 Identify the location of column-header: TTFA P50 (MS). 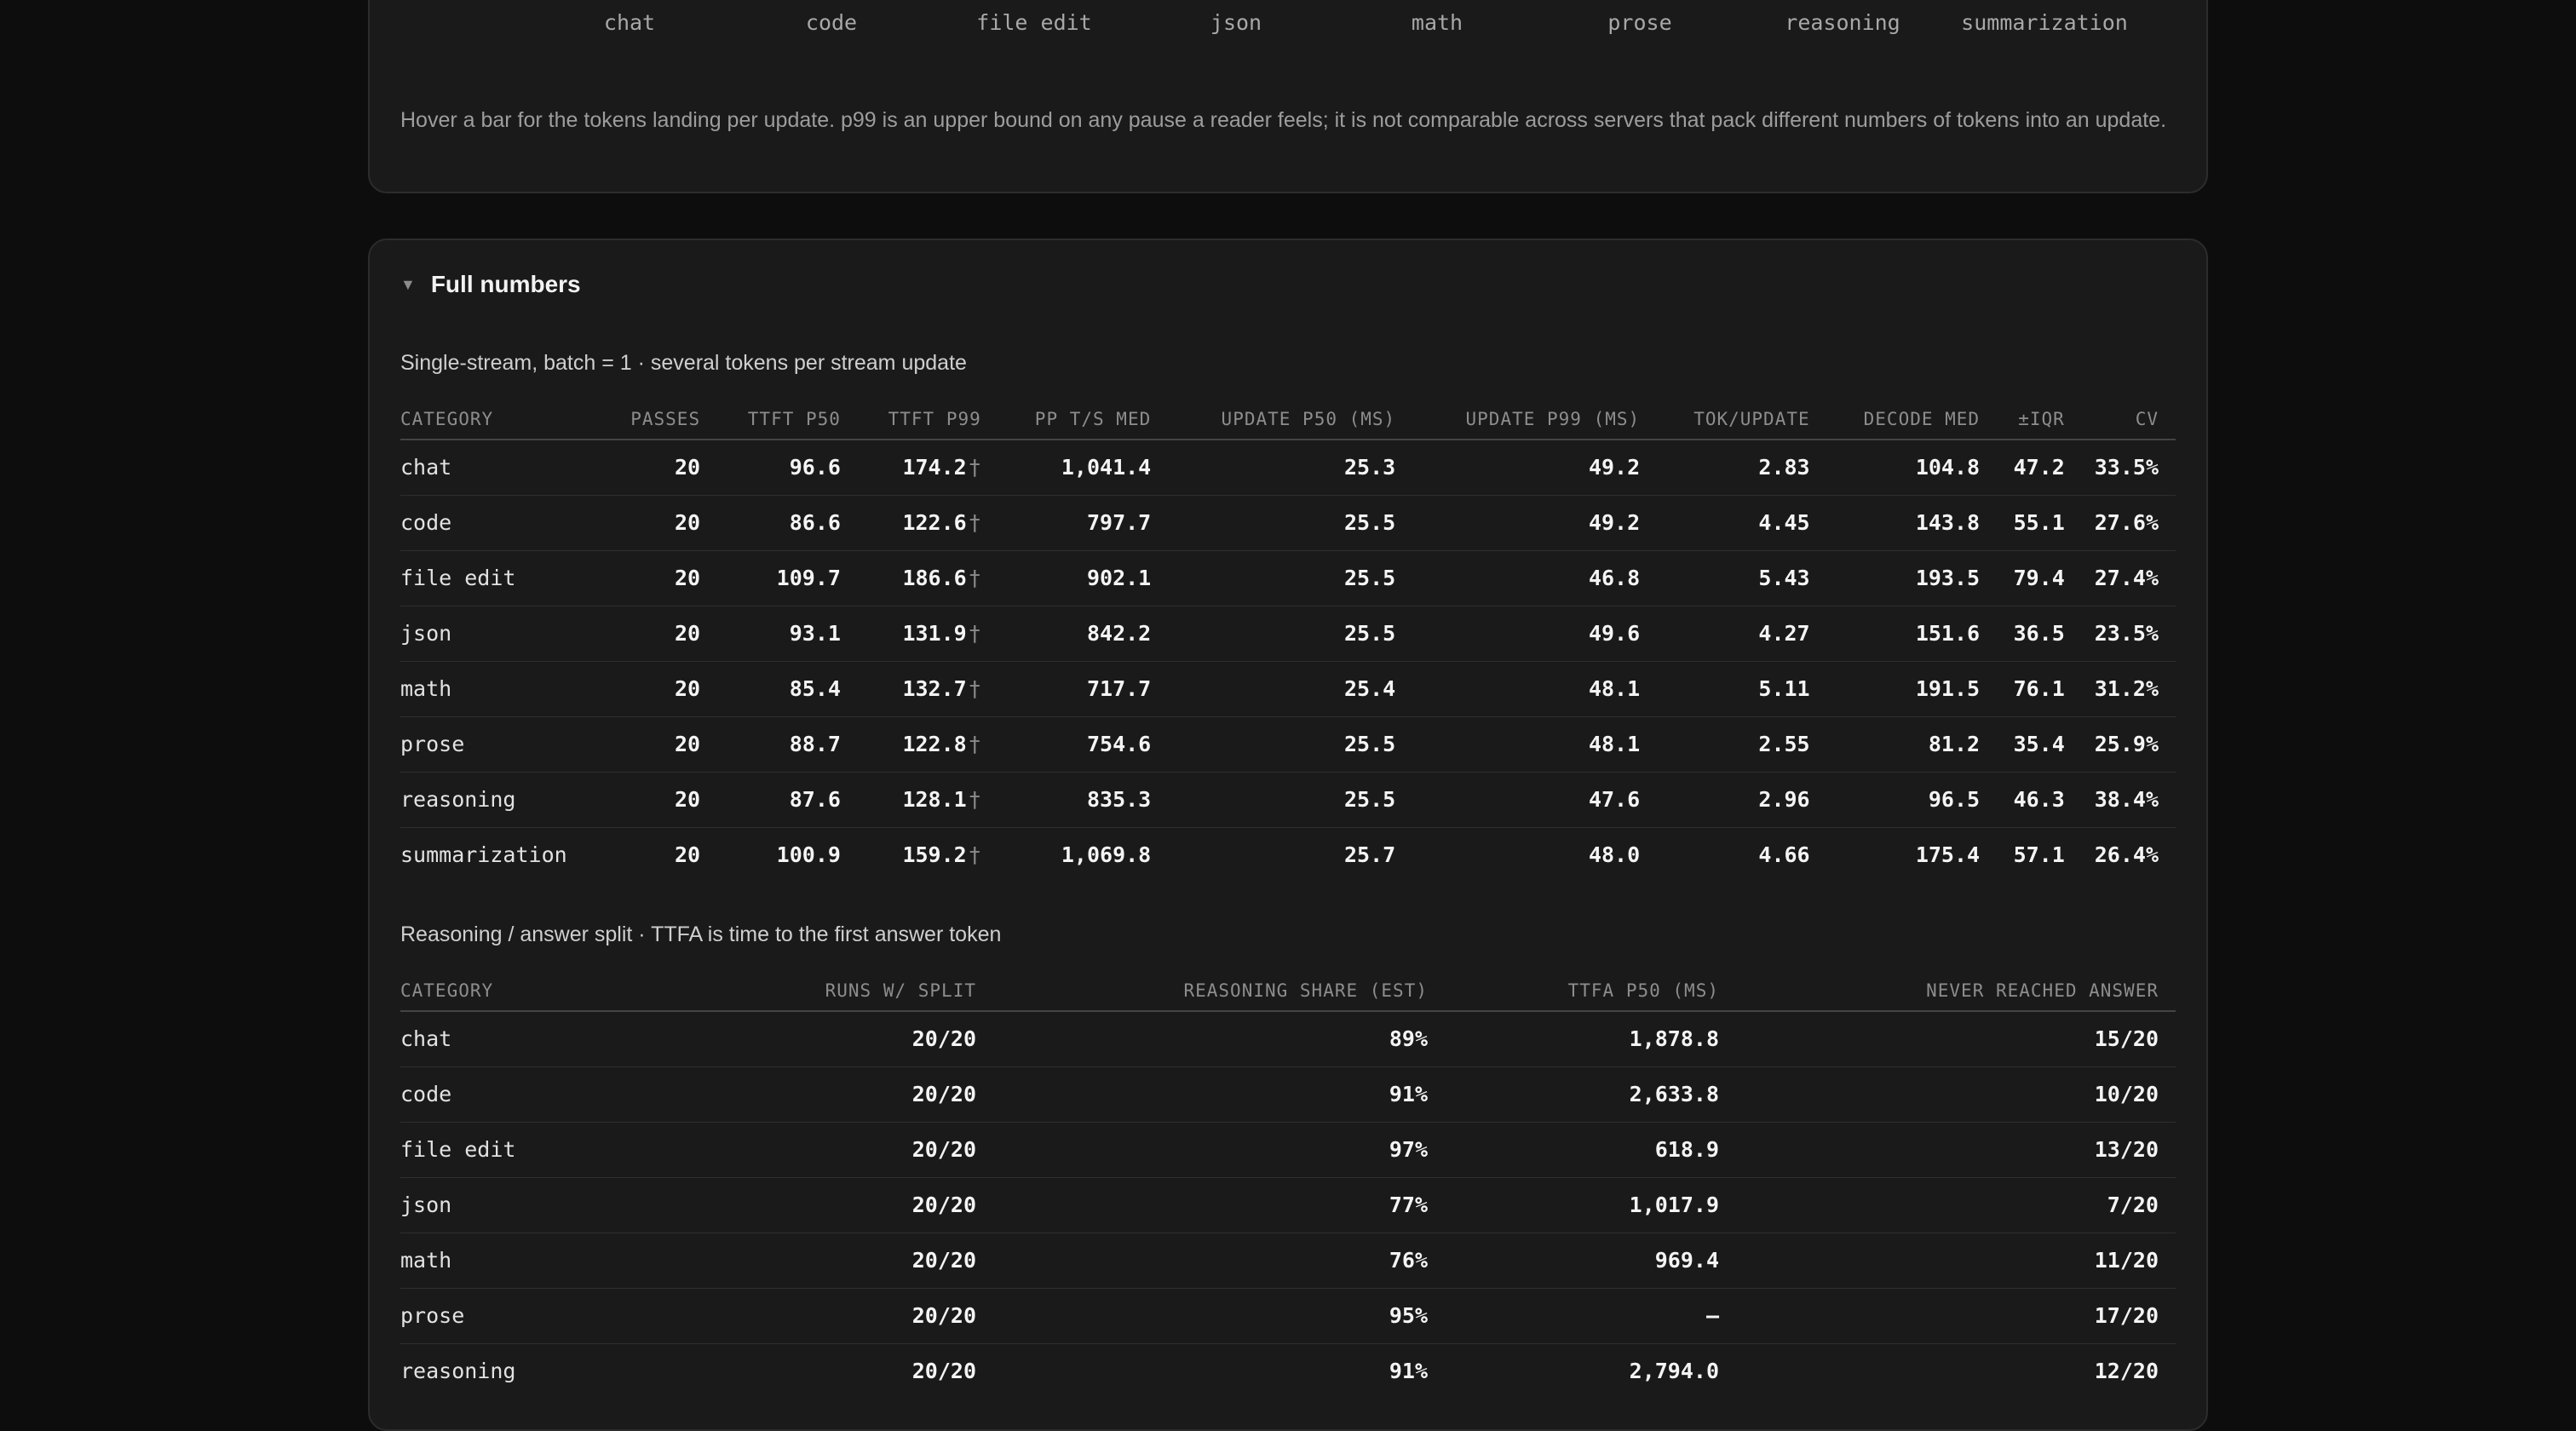
(1581, 991).